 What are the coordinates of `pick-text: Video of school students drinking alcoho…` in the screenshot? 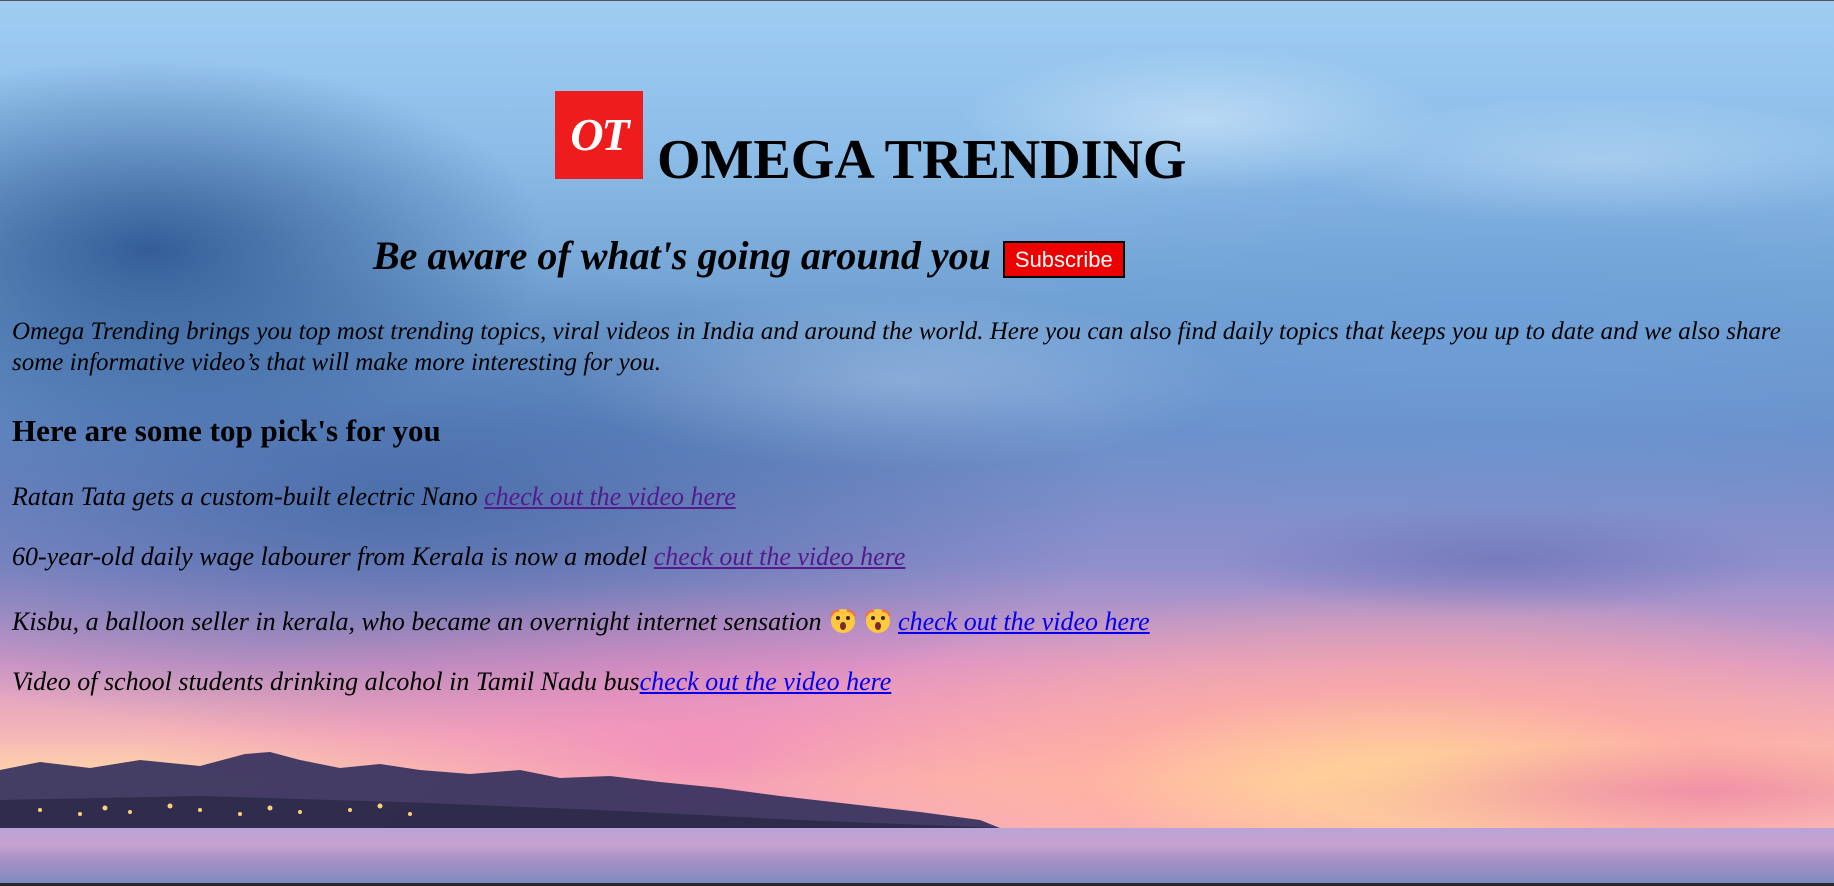 It's located at (326, 681).